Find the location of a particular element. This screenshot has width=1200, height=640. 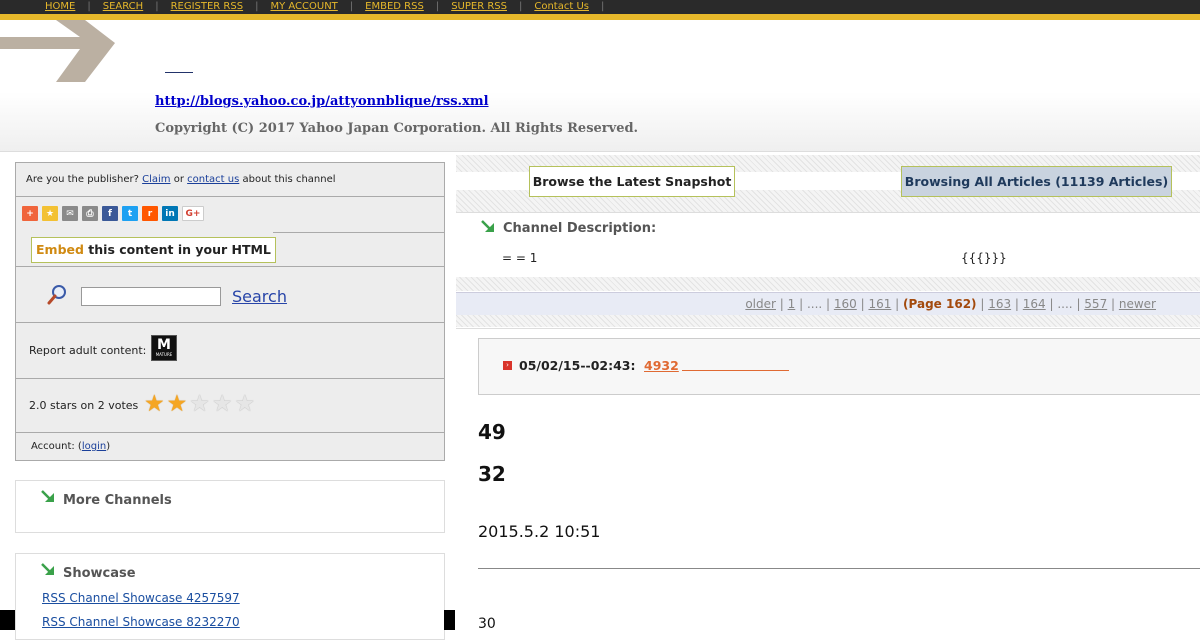

article-timestamp: 2015.5.2 10:51 is located at coordinates (539, 531).